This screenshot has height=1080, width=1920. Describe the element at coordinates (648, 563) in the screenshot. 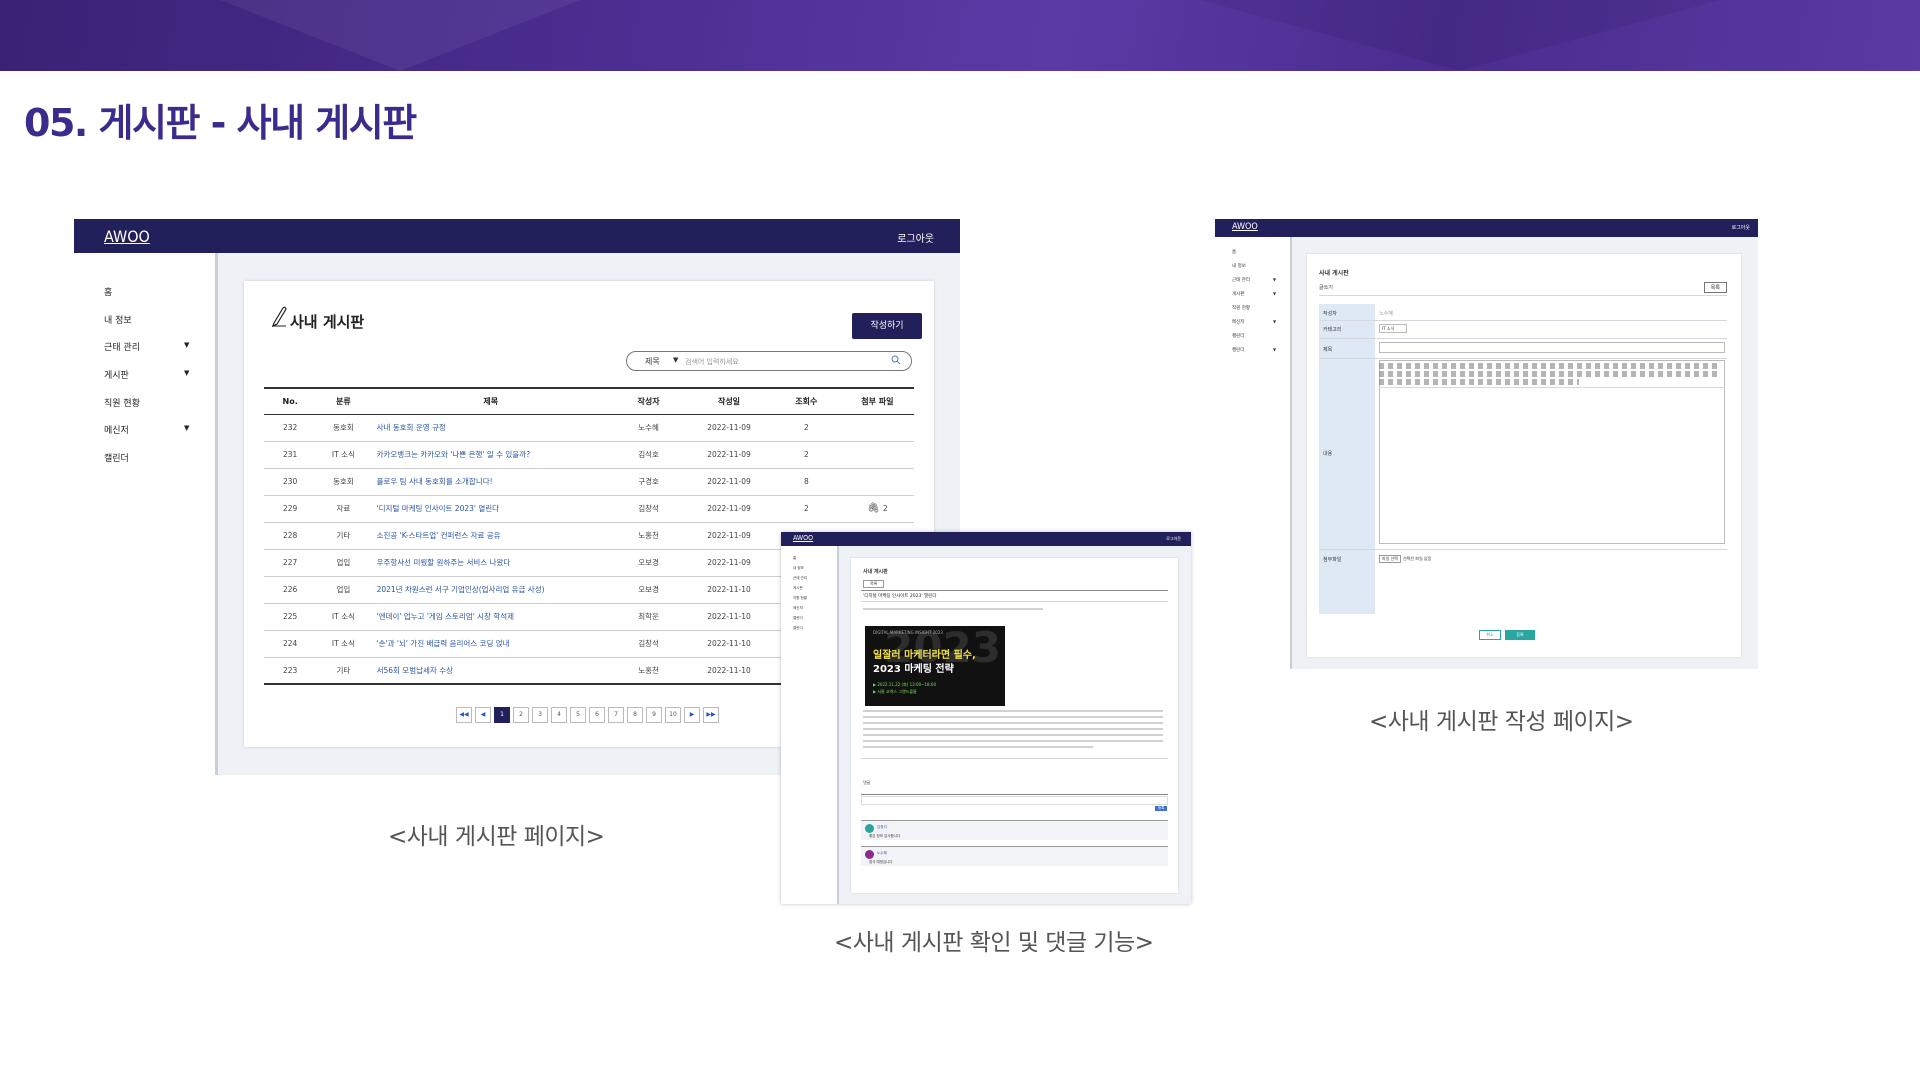

I see `table-cell-author: 오보경` at that location.